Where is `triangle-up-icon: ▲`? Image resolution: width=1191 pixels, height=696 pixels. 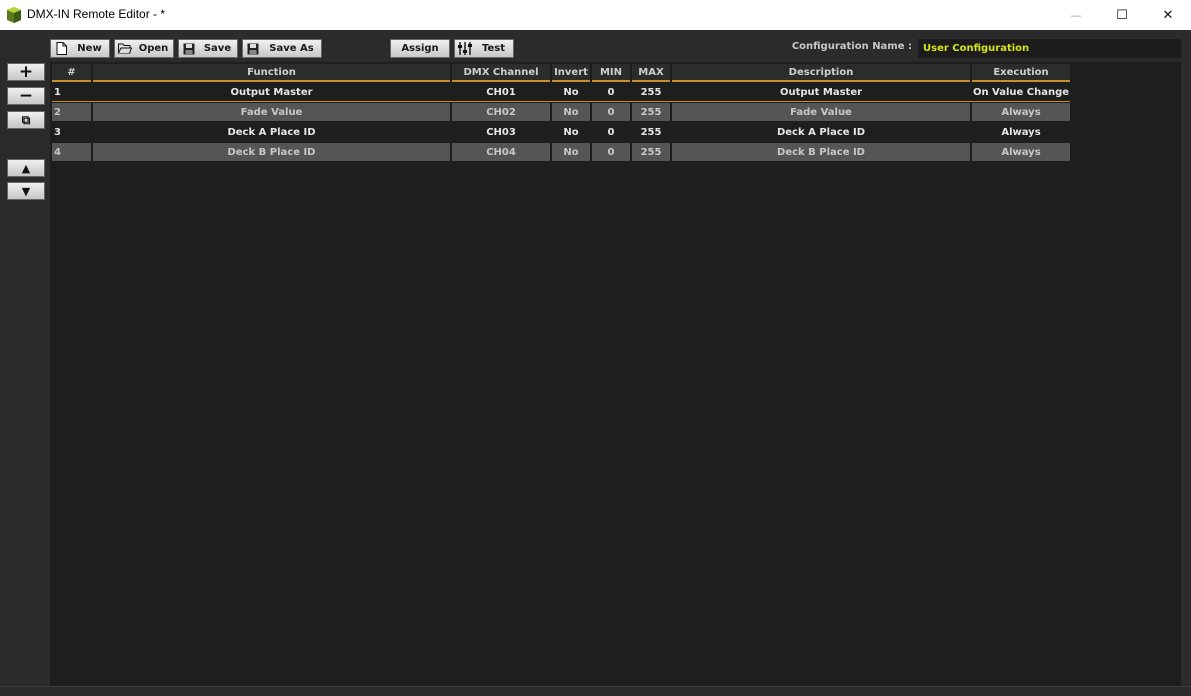
triangle-up-icon: ▲ is located at coordinates (26, 168).